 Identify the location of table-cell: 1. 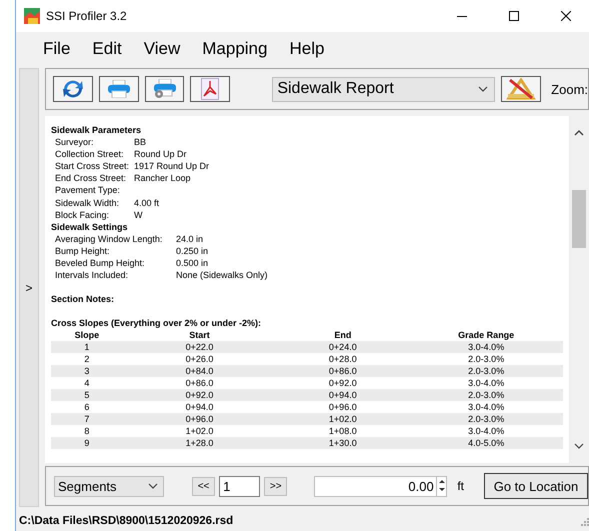
(87, 347).